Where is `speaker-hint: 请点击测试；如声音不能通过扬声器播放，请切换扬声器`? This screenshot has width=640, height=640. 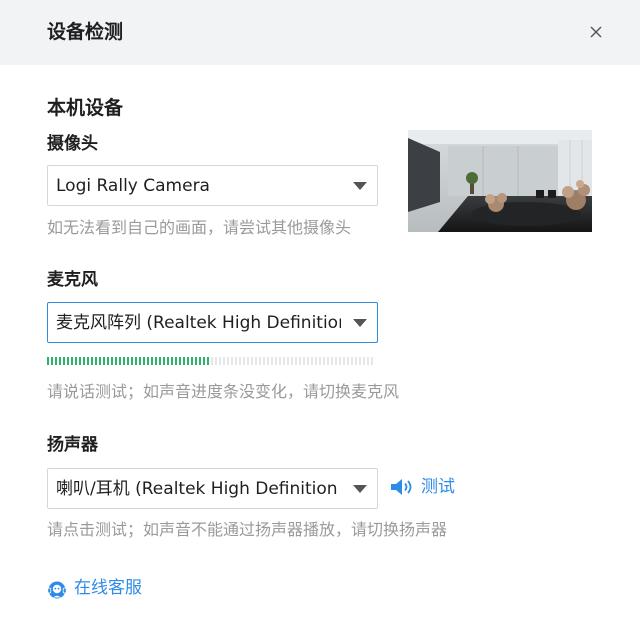
speaker-hint: 请点击测试；如声音不能通过扬声器播放，请切换扬声器 is located at coordinates (247, 529).